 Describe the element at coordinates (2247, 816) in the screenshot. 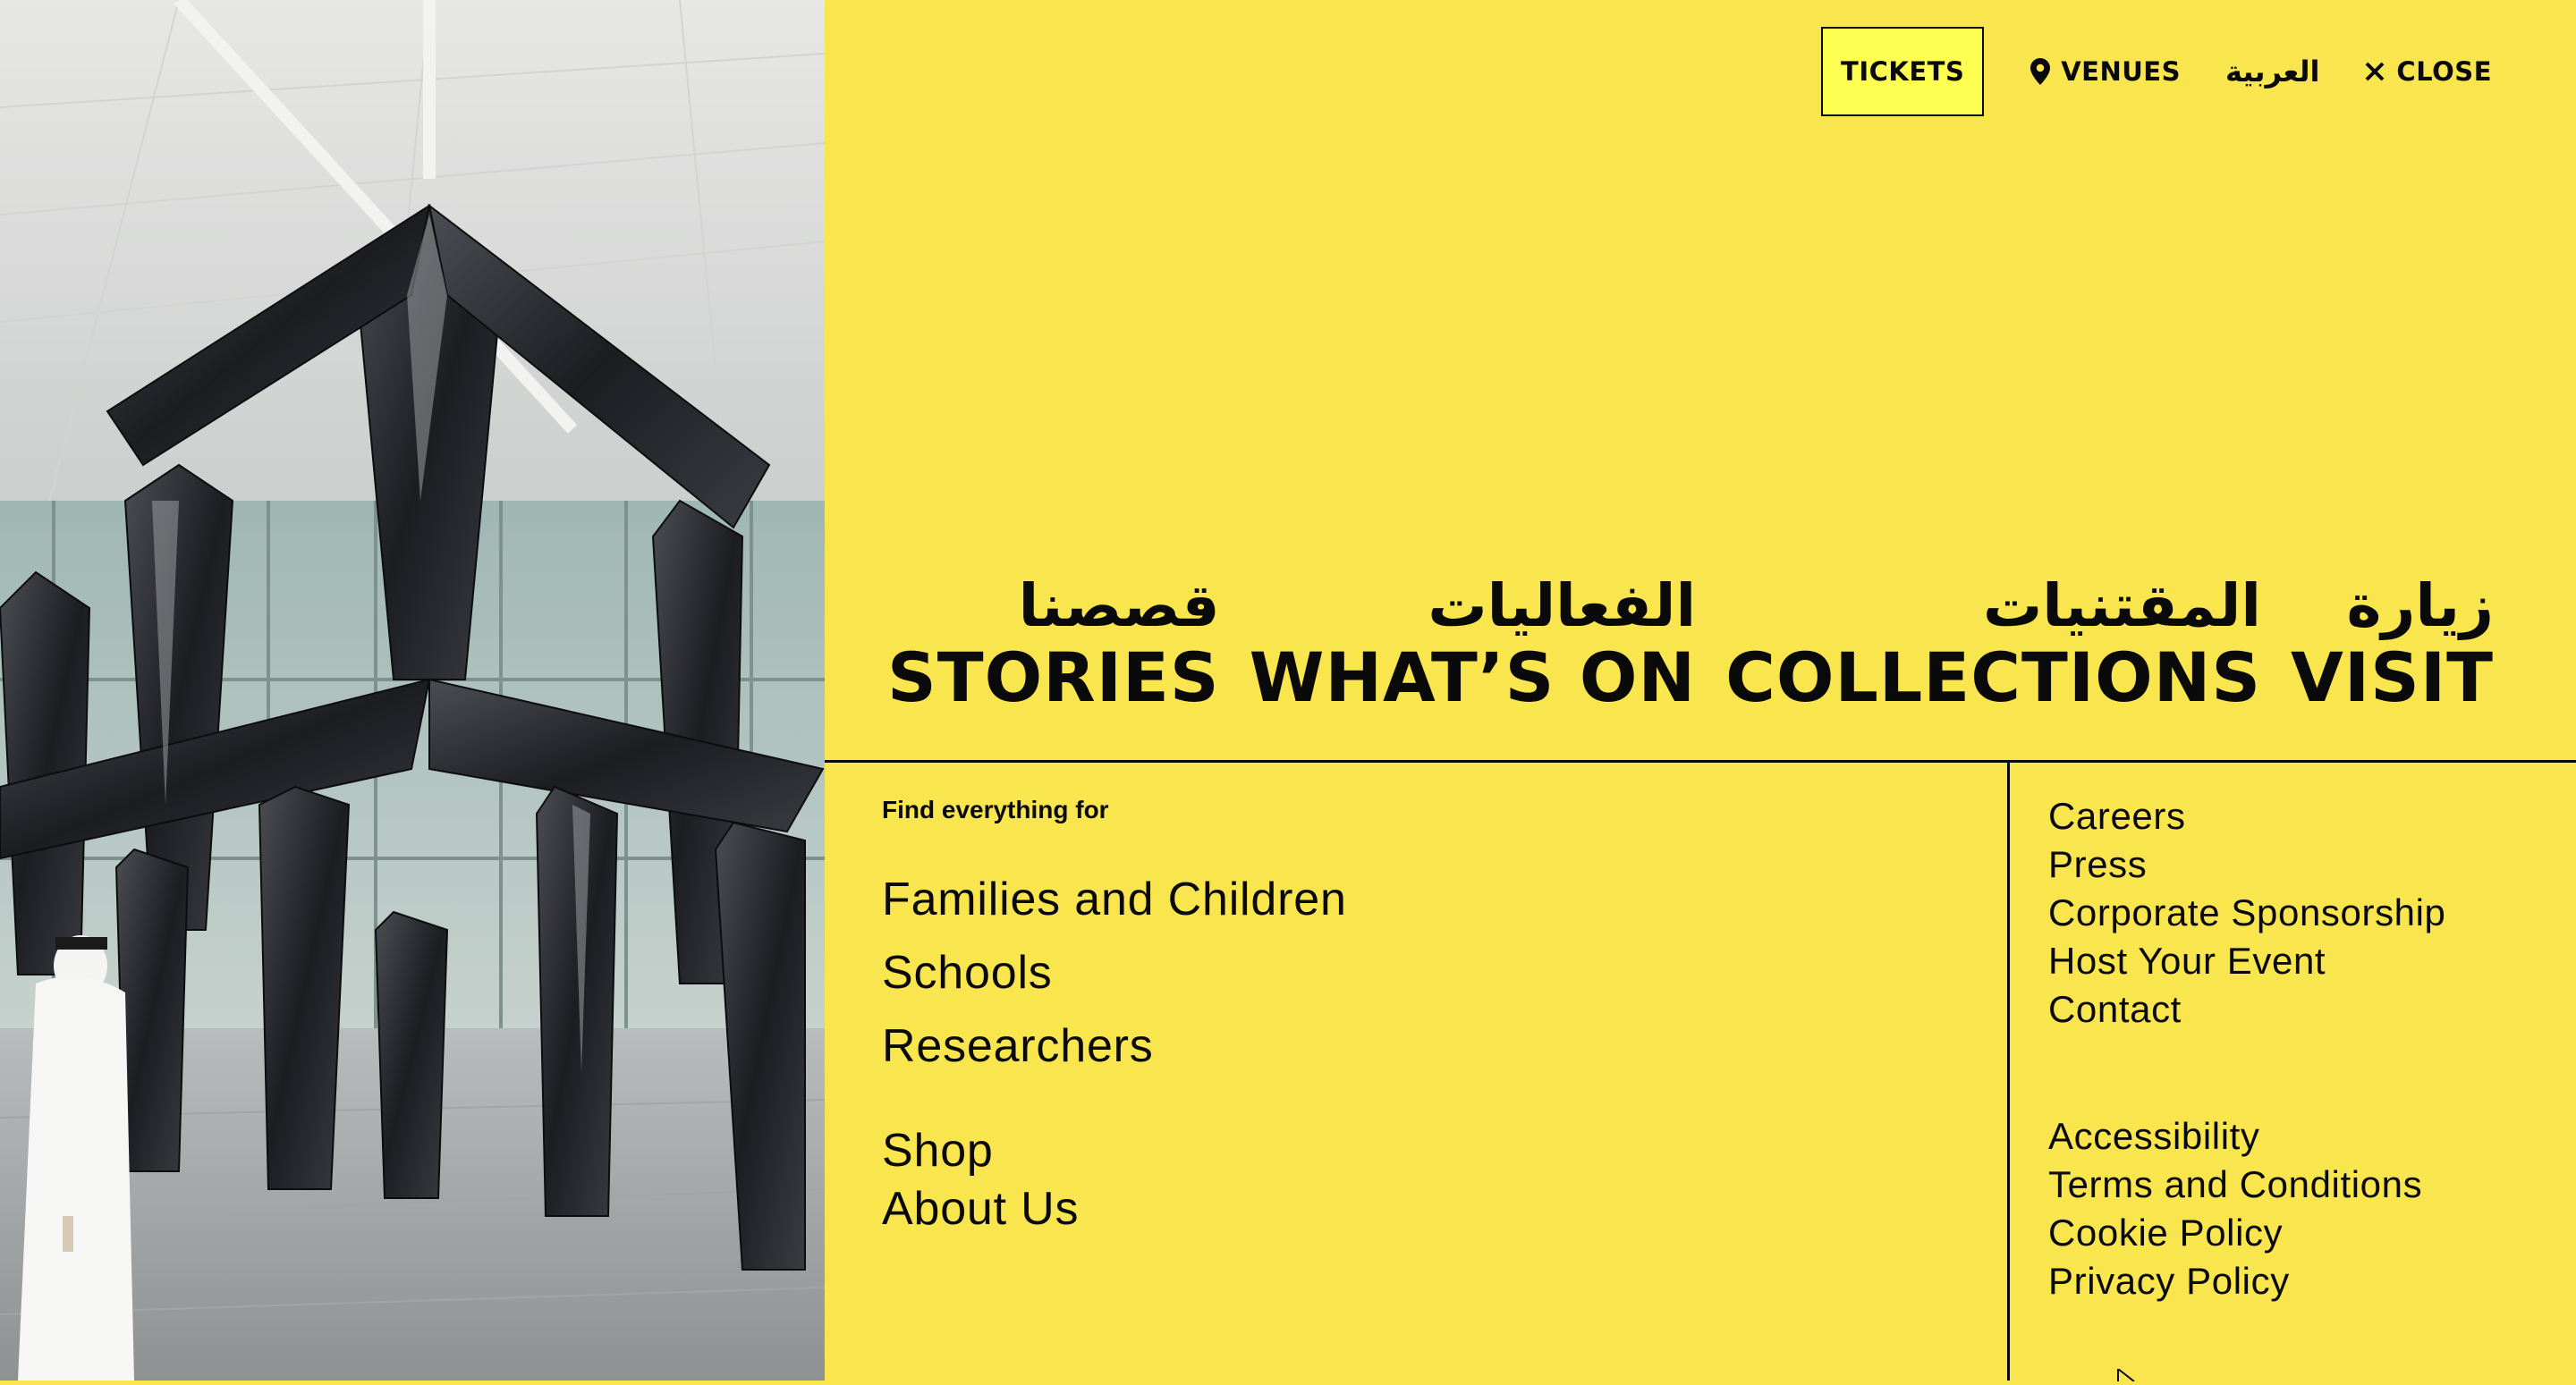

I see `careers-link: Careers` at that location.